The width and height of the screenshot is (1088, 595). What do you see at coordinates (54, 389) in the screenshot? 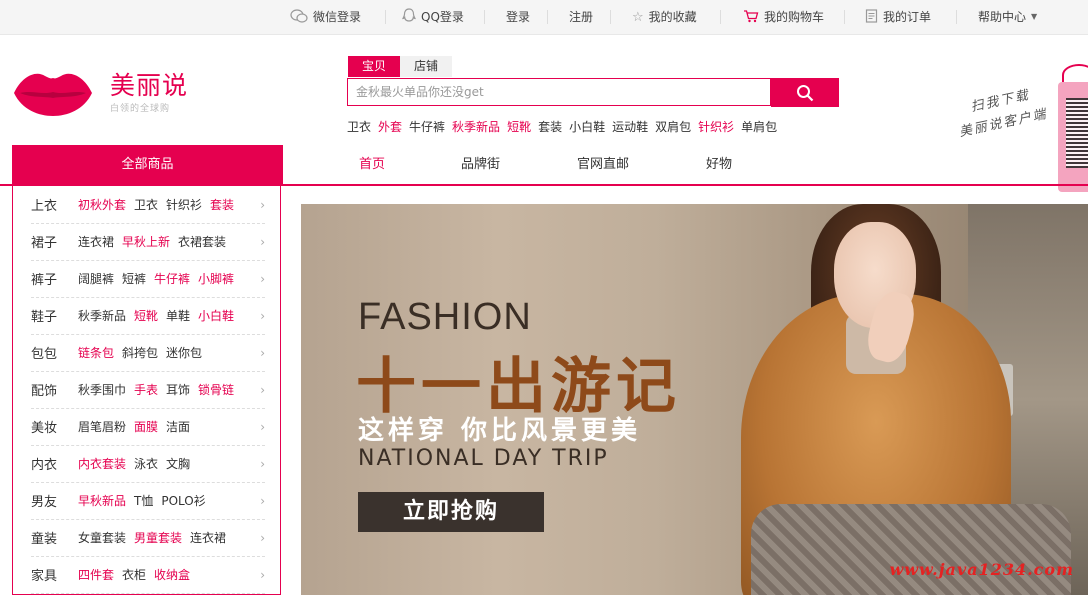
I see `category-name: 配饰` at bounding box center [54, 389].